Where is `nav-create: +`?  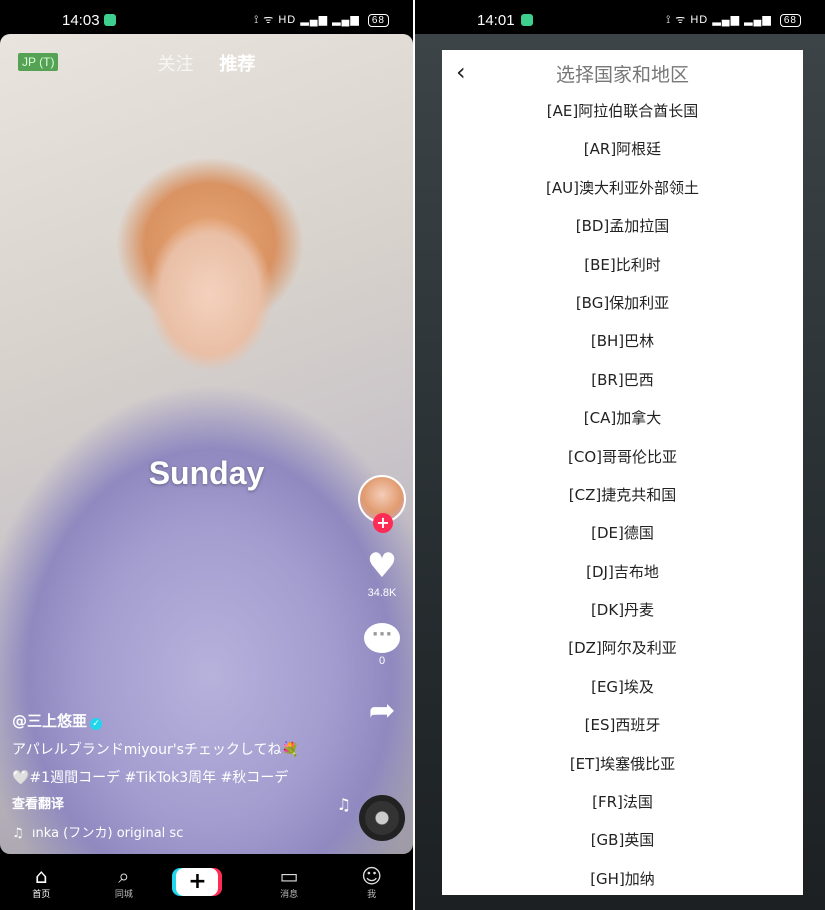
nav-create: + is located at coordinates (206, 882).